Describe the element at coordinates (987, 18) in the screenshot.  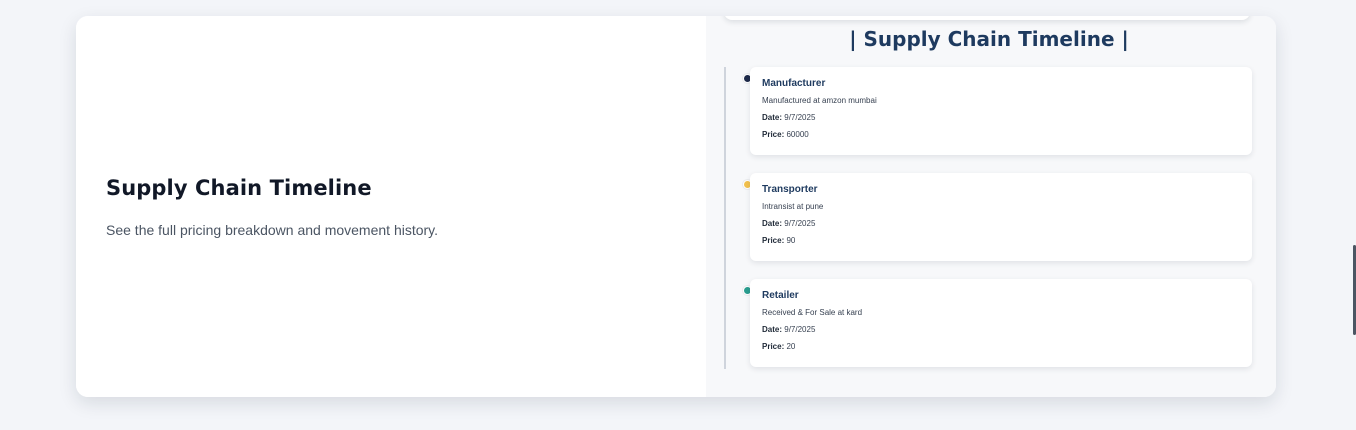
I see `previous-card-edge` at that location.